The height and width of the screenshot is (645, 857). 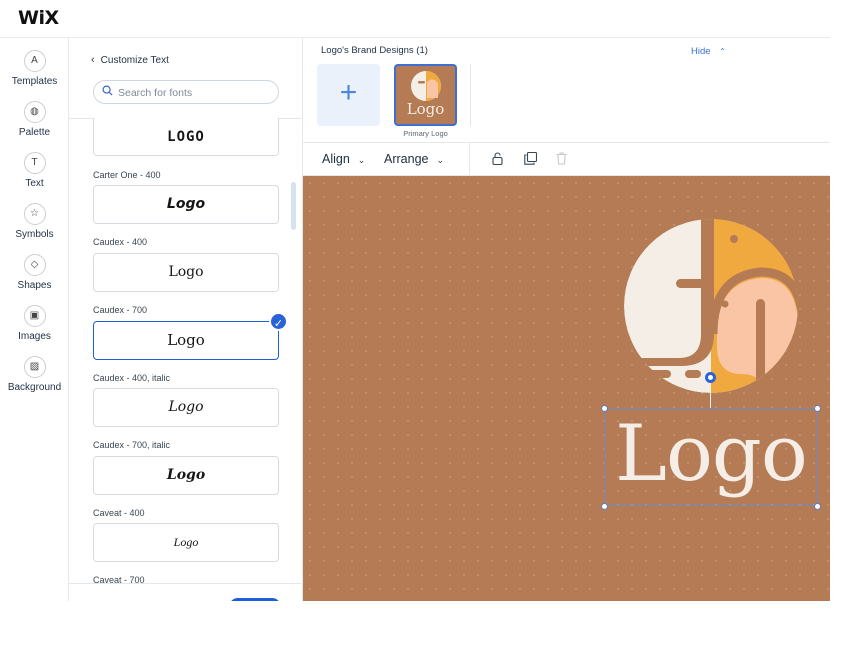 What do you see at coordinates (348, 95) in the screenshot?
I see `add-design-button: +` at bounding box center [348, 95].